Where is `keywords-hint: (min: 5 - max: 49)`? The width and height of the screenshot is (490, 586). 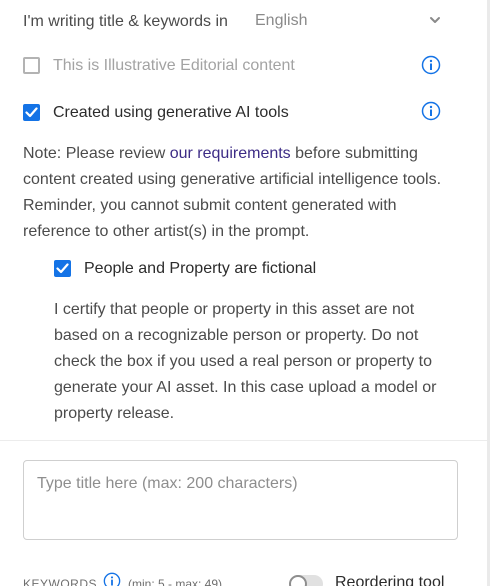
keywords-hint: (min: 5 - max: 49) is located at coordinates (175, 581).